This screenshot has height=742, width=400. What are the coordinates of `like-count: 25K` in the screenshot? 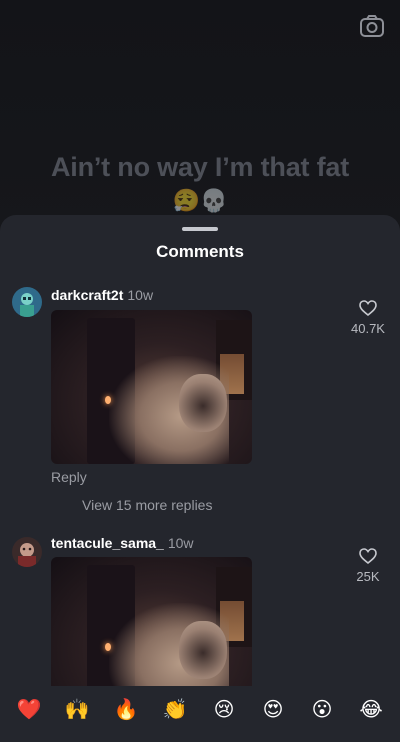 It's located at (368, 576).